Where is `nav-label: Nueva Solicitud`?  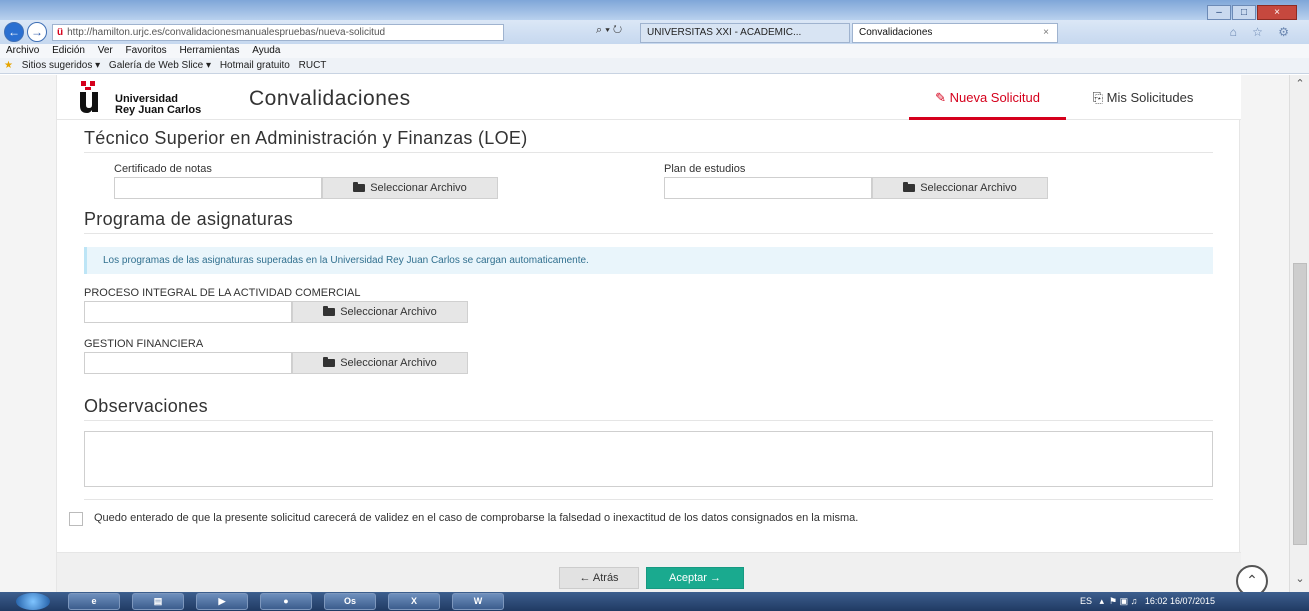 nav-label: Nueva Solicitud is located at coordinates (994, 97).